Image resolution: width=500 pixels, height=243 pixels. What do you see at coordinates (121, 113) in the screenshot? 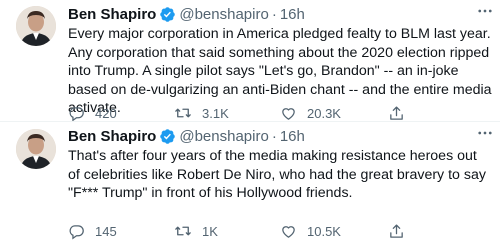
I see `reply-button: 420` at bounding box center [121, 113].